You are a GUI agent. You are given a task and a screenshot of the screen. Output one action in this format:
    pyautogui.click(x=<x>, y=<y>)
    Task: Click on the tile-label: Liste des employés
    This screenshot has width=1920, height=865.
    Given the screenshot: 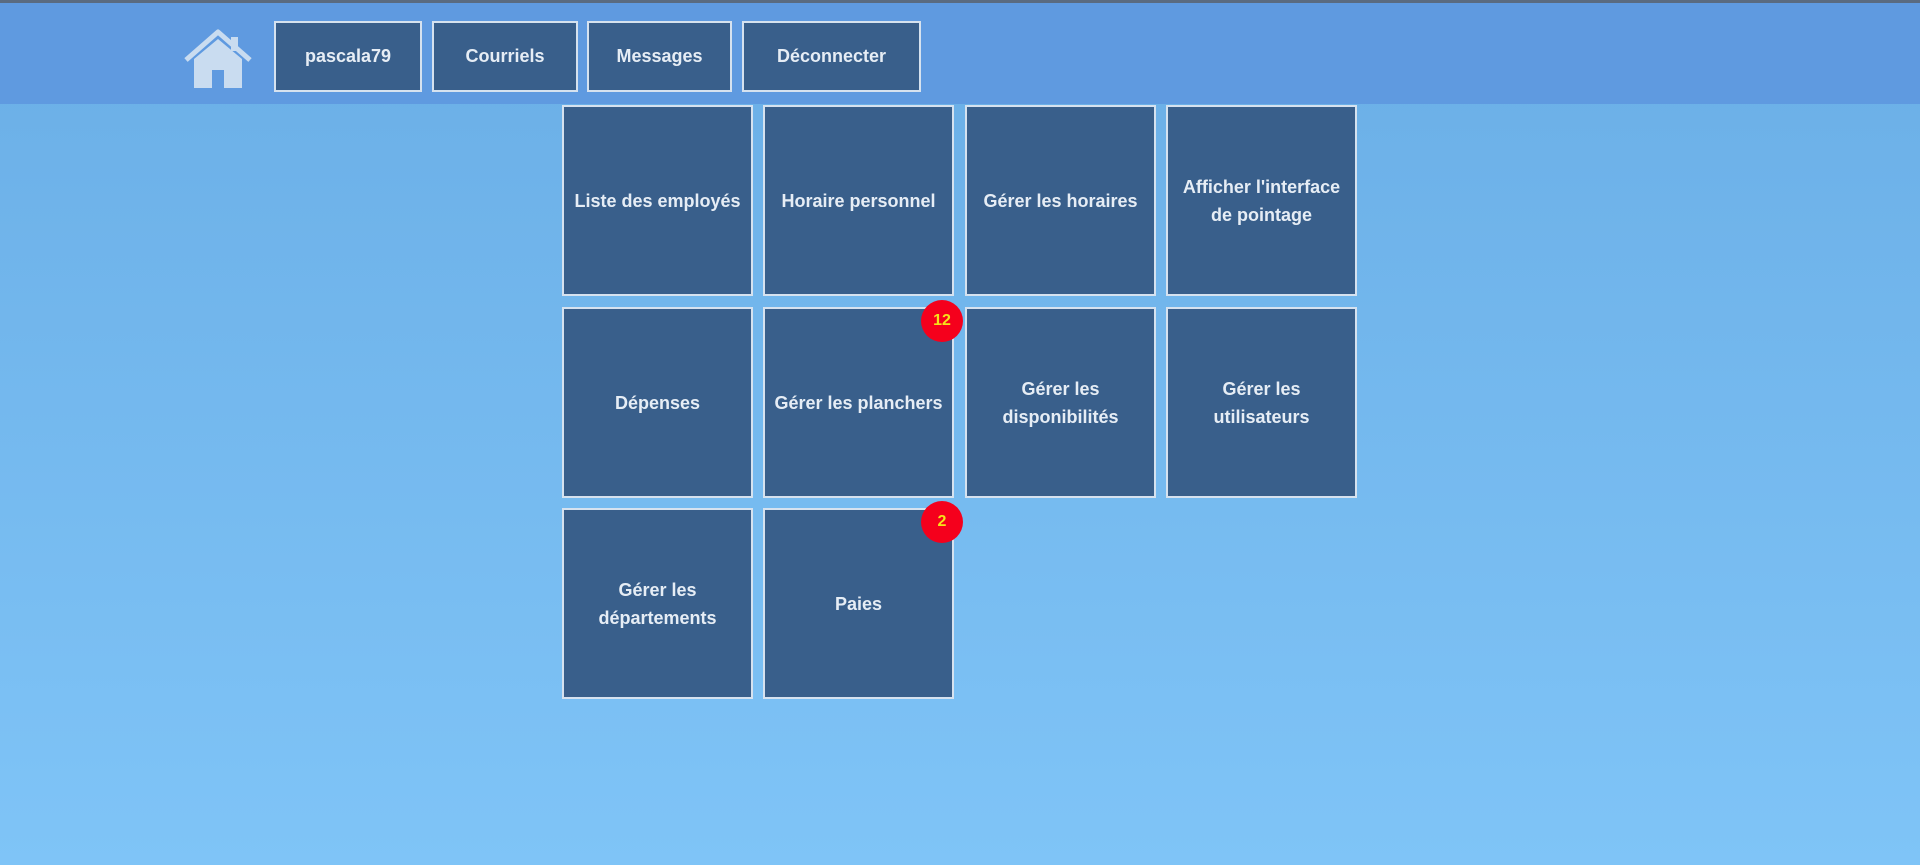 What is the action you would take?
    pyautogui.click(x=657, y=200)
    